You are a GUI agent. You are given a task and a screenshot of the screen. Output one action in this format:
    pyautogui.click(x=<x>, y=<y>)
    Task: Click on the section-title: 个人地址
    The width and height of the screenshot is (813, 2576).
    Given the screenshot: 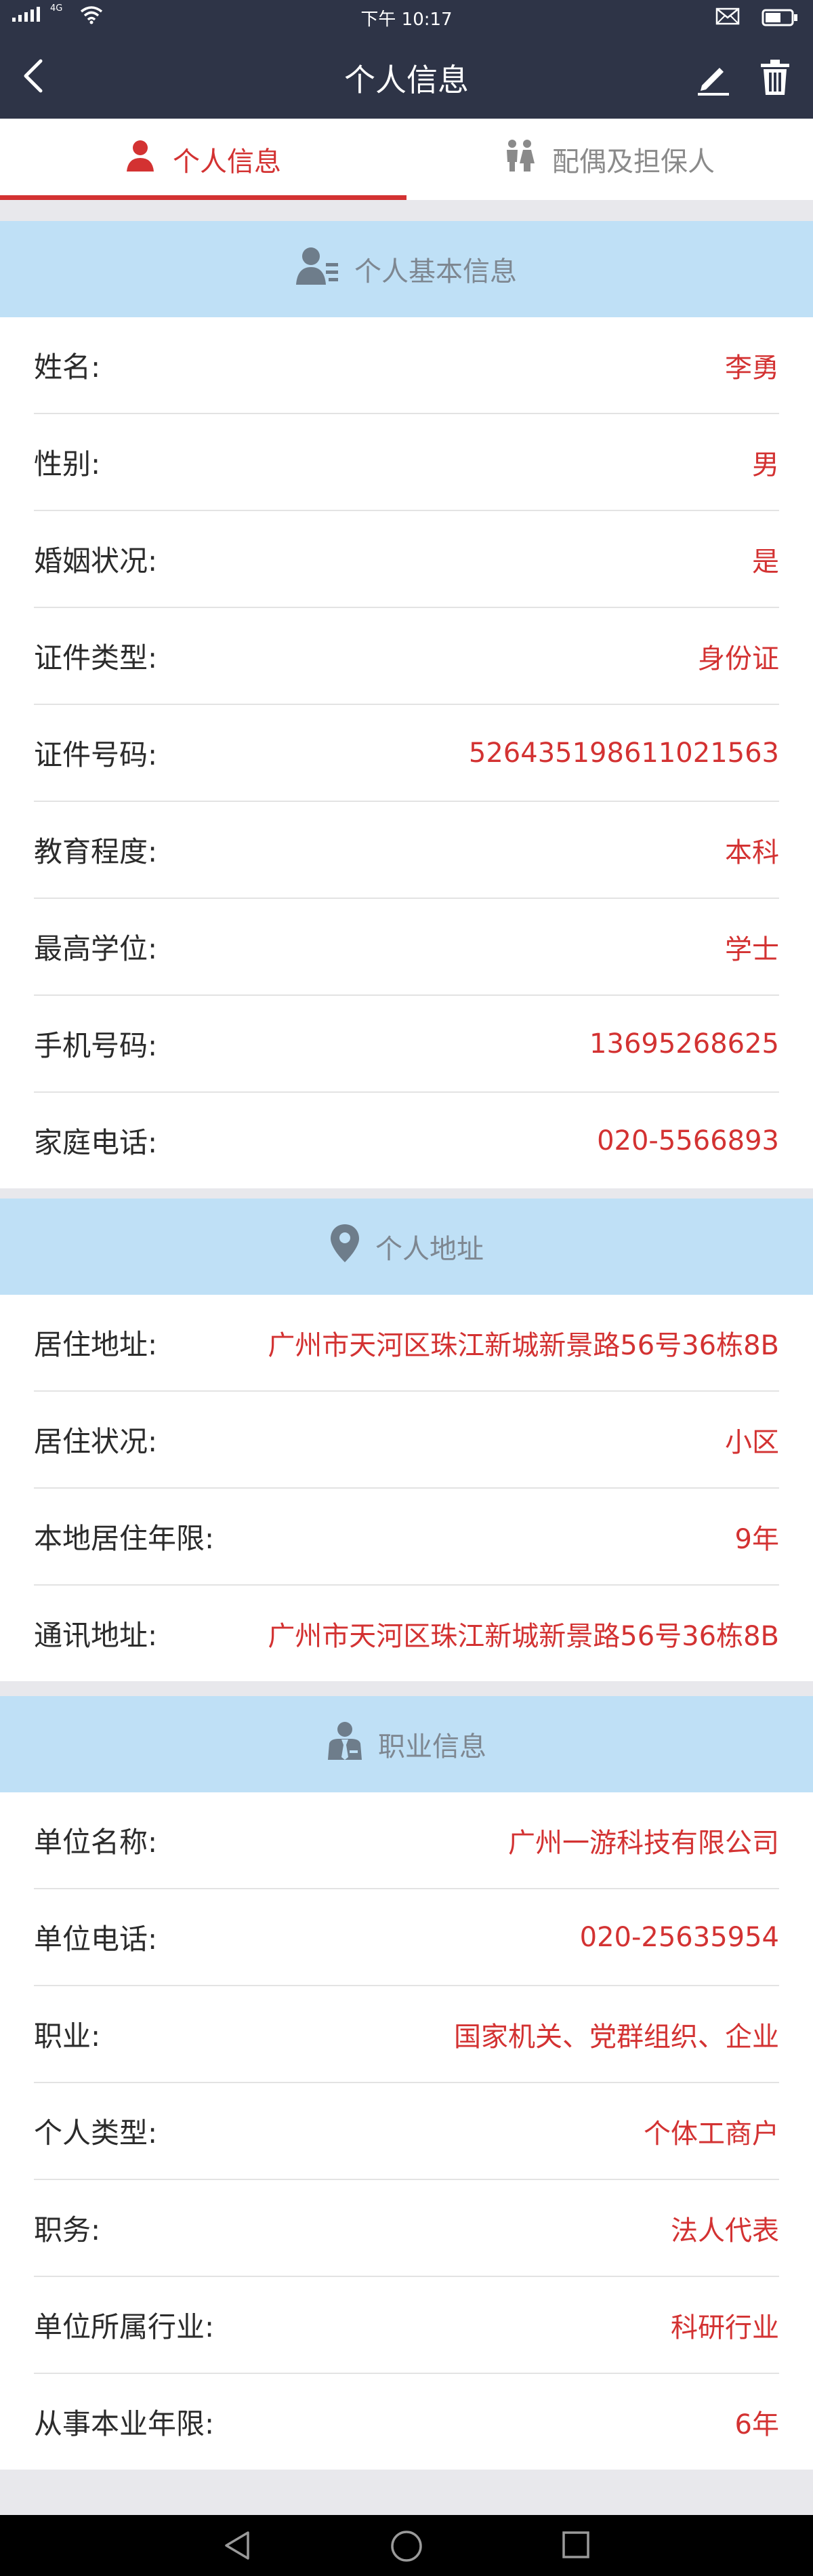 What is the action you would take?
    pyautogui.click(x=429, y=1249)
    